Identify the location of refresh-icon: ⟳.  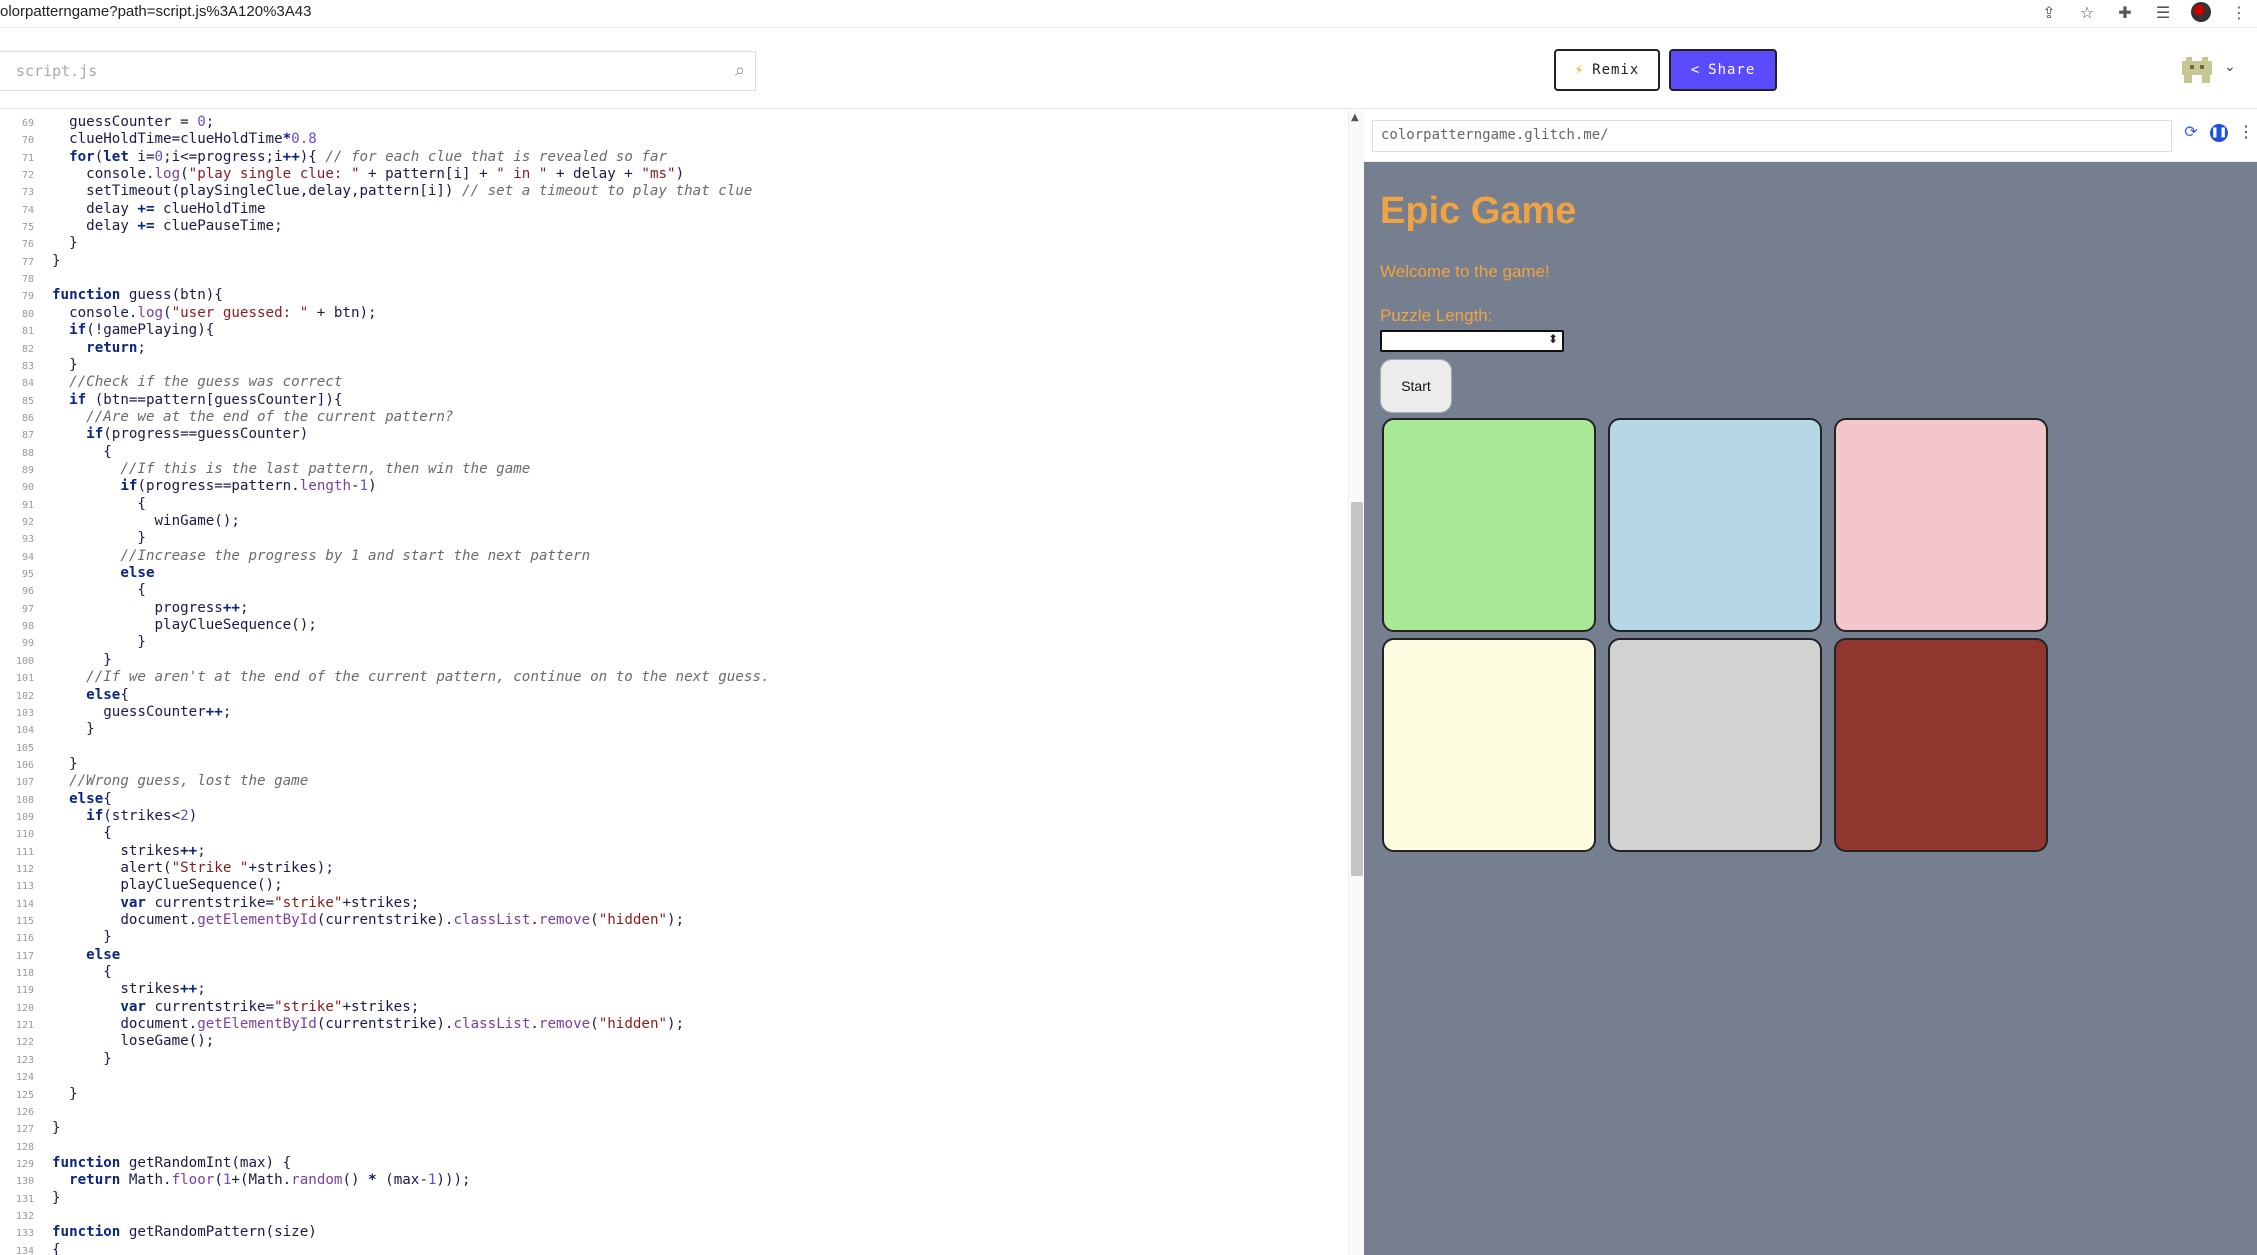
(2191, 132).